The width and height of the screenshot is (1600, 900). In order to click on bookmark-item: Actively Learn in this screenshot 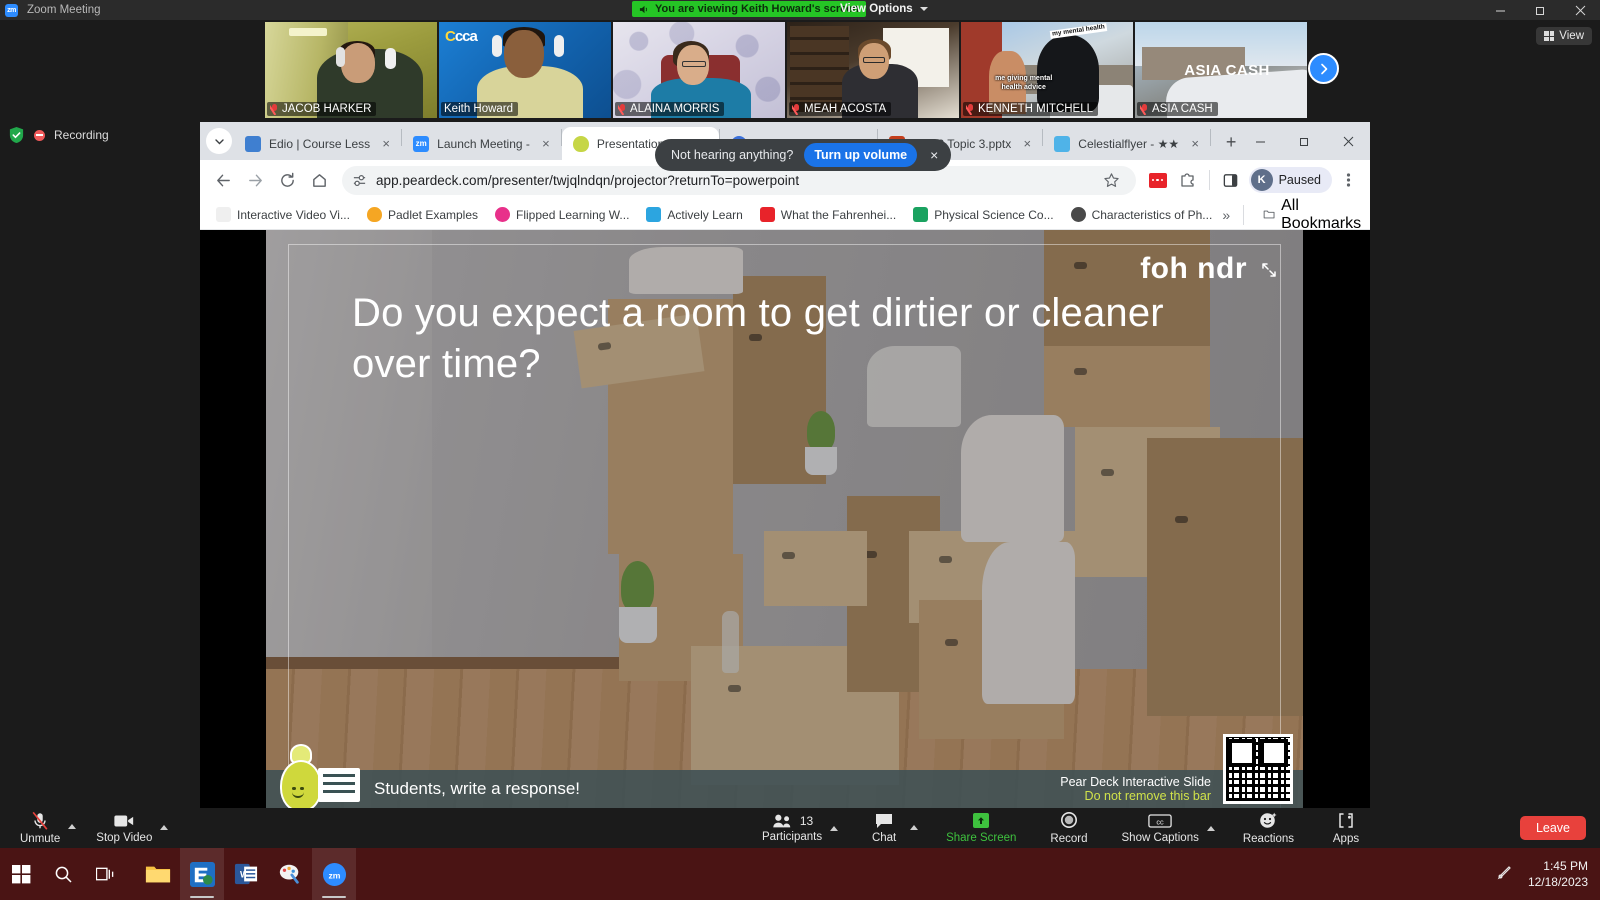, I will do `click(694, 214)`.